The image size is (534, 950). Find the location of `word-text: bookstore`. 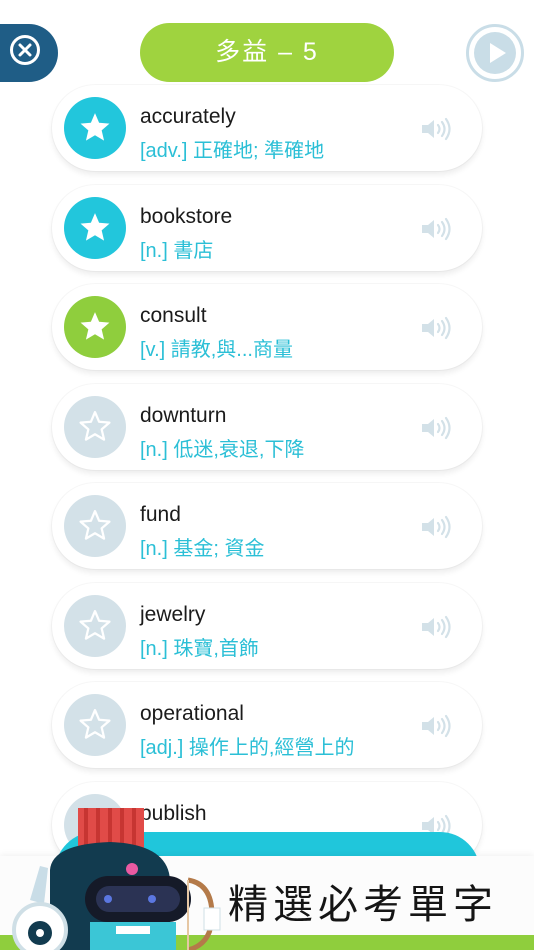

word-text: bookstore is located at coordinates (186, 216).